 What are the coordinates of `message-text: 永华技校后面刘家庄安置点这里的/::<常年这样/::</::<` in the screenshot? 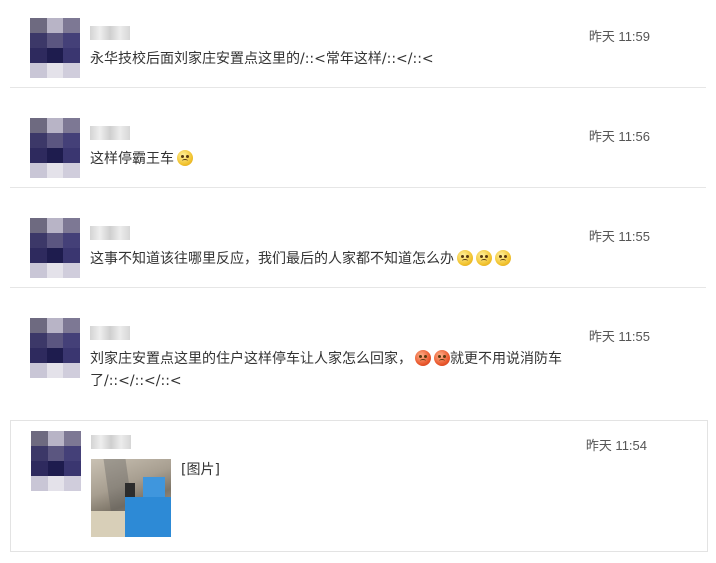 It's located at (262, 59).